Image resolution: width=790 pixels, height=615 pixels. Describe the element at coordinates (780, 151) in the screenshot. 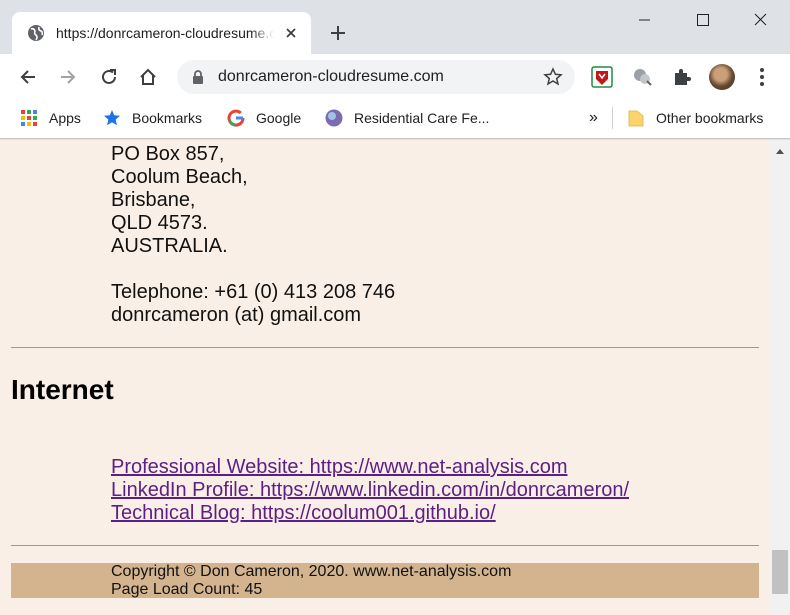

I see `scroll-up-arrow-icon` at that location.